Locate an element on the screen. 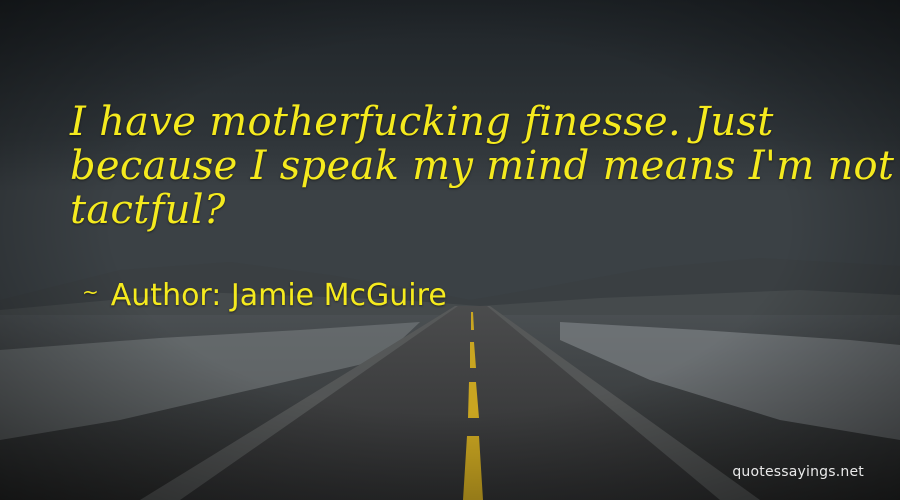  quote-line: because I speak my mind means I'm not is located at coordinates (482, 166).